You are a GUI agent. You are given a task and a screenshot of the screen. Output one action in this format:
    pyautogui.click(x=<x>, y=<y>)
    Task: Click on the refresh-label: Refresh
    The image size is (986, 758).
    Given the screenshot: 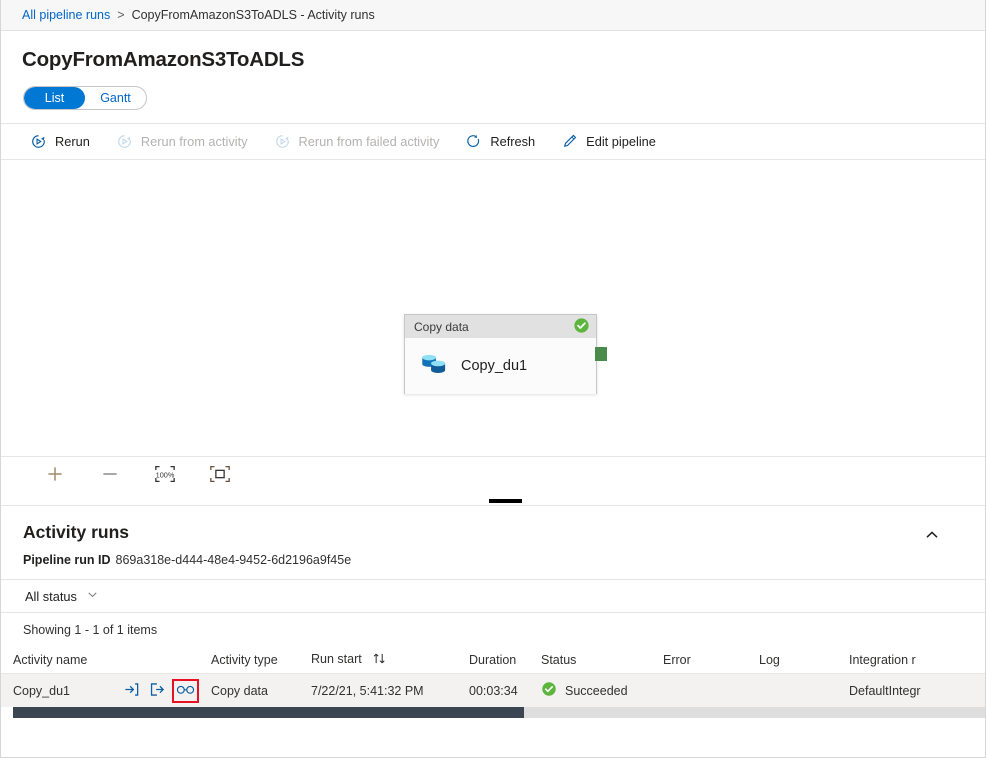 What is the action you would take?
    pyautogui.click(x=513, y=141)
    